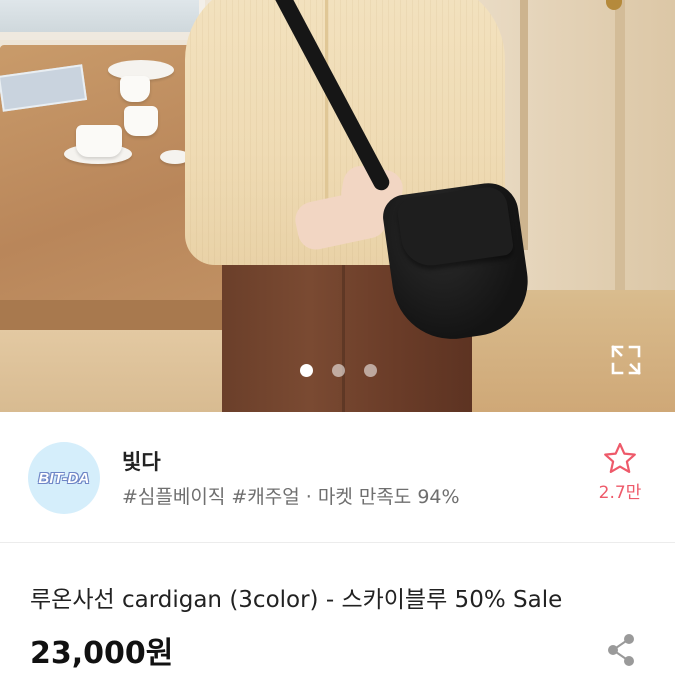 The image size is (675, 675). Describe the element at coordinates (102, 653) in the screenshot. I see `product-price: 23,000원` at that location.